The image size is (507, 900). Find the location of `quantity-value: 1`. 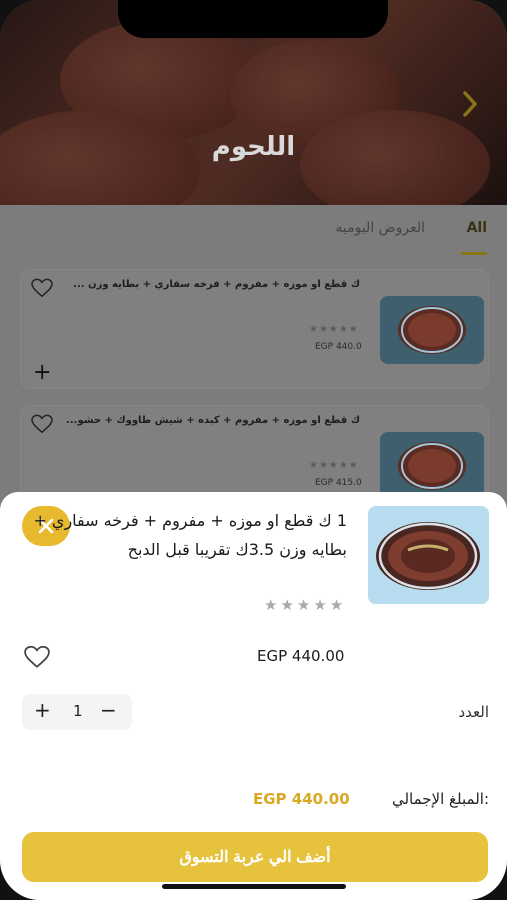

quantity-value: 1 is located at coordinates (78, 711).